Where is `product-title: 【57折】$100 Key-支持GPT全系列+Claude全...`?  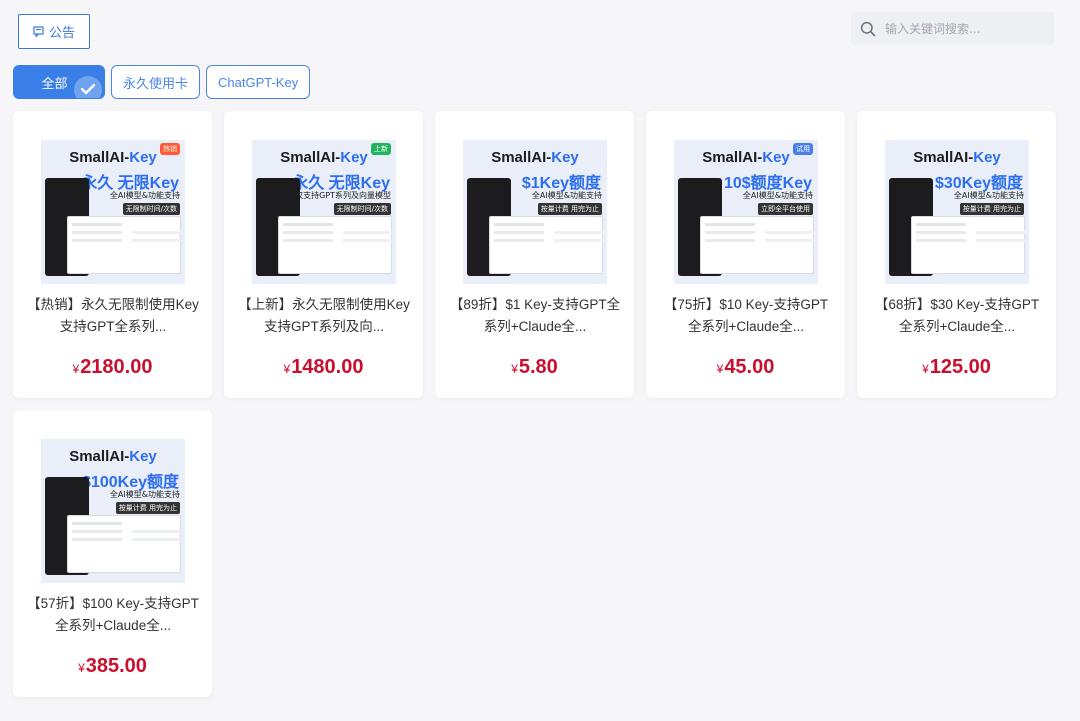
product-title: 【57折】$100 Key-支持GPT全系列+Claude全... is located at coordinates (113, 614).